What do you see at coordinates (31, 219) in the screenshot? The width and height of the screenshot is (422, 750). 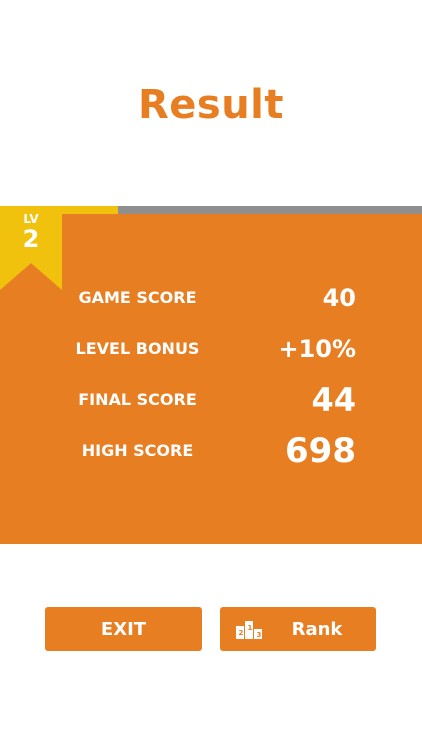 I see `level-label: LV` at bounding box center [31, 219].